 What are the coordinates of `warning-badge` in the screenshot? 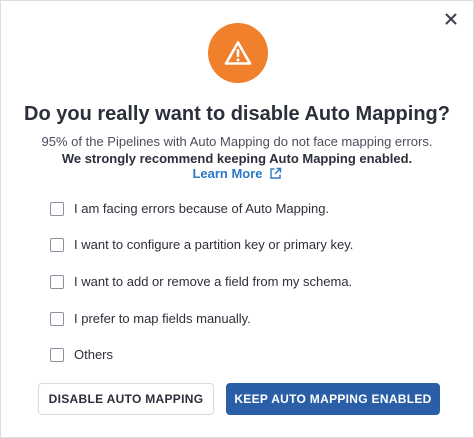 It's located at (238, 53).